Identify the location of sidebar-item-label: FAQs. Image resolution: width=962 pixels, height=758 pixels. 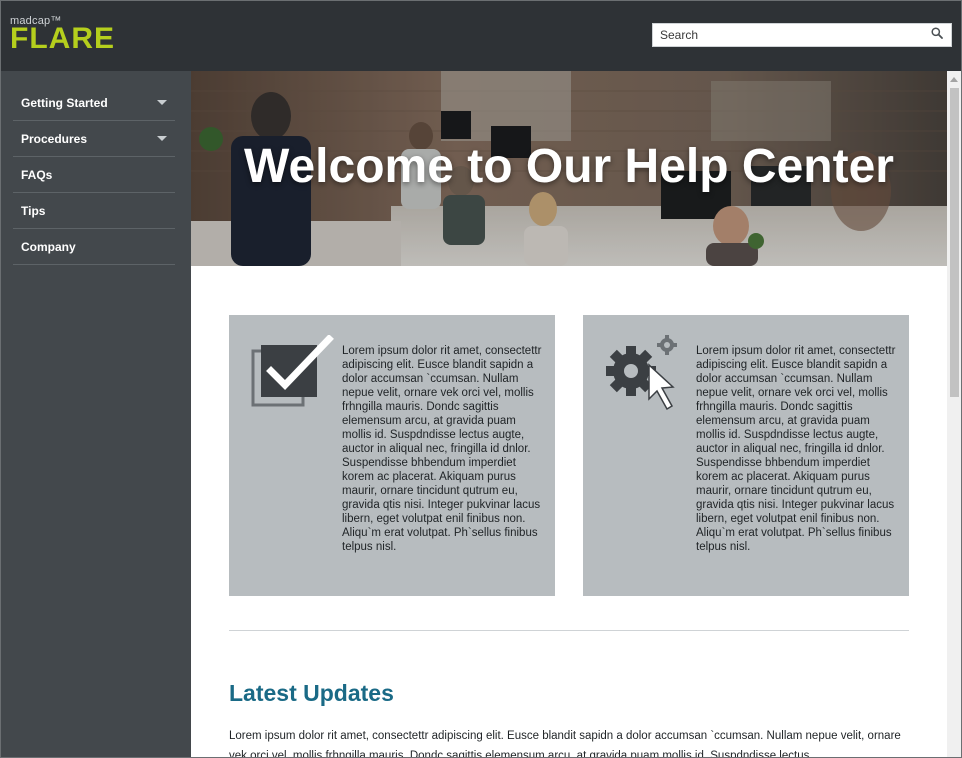
(37, 174).